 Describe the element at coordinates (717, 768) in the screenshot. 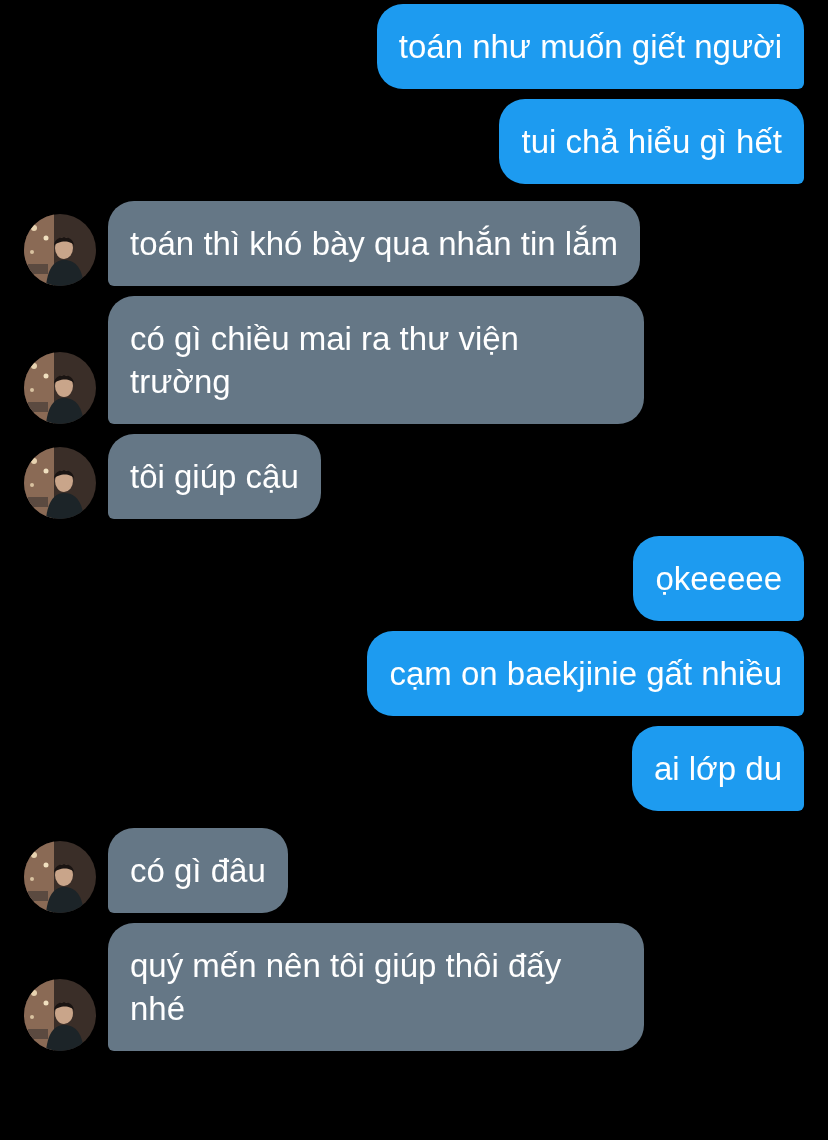

I see `message-bubble: ai lớp du` at that location.